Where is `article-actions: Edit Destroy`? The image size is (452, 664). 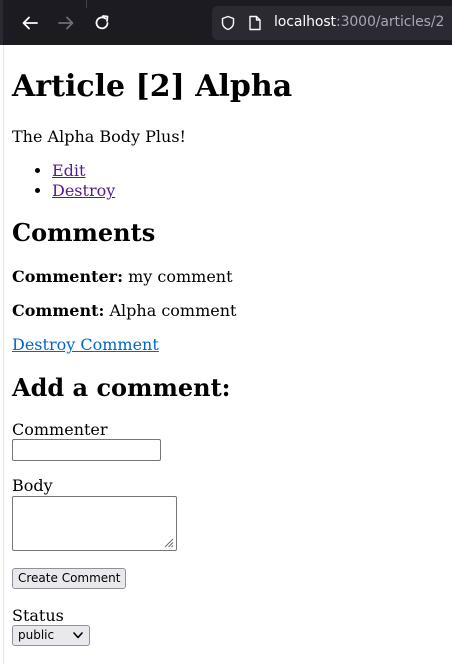
article-actions: Edit Destroy is located at coordinates (63, 181).